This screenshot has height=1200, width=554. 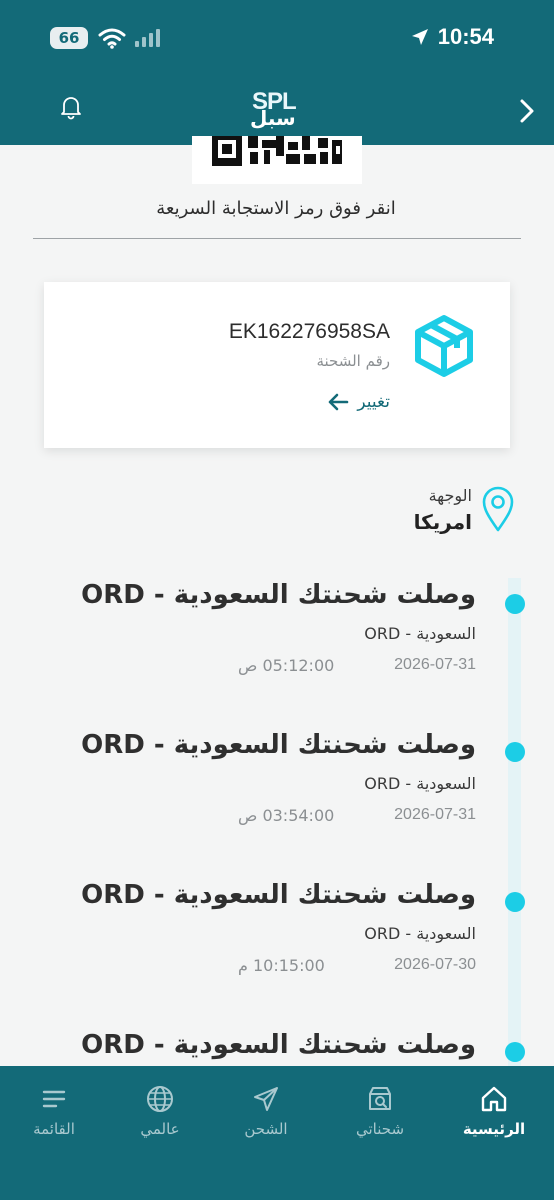 I want to click on nav-global: عالمي, so click(x=160, y=1111).